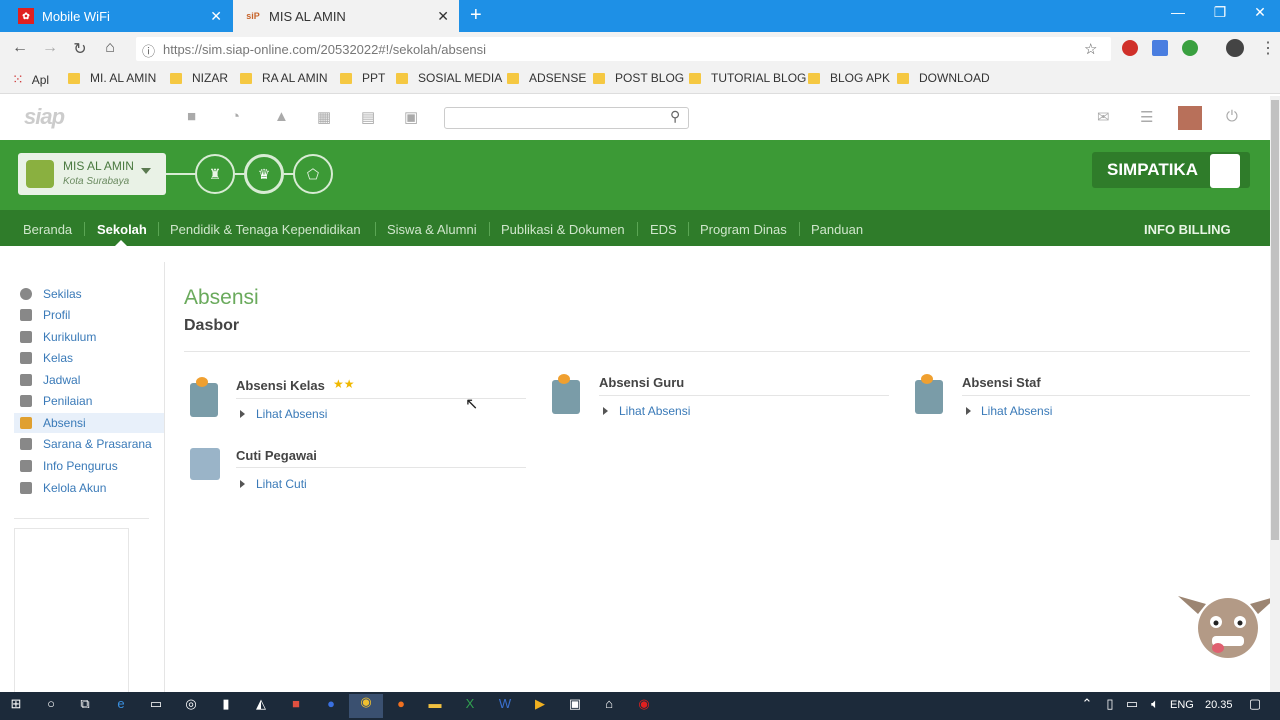 This screenshot has height=720, width=1280. I want to click on clock: 20.35, so click(1219, 705).